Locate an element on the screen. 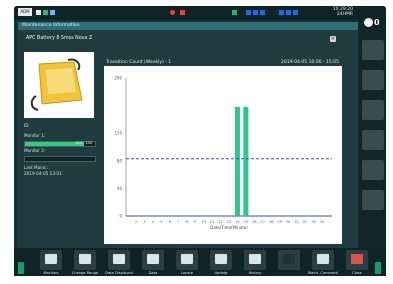 The image size is (393, 284). bottom-button-label: Update is located at coordinates (221, 273).